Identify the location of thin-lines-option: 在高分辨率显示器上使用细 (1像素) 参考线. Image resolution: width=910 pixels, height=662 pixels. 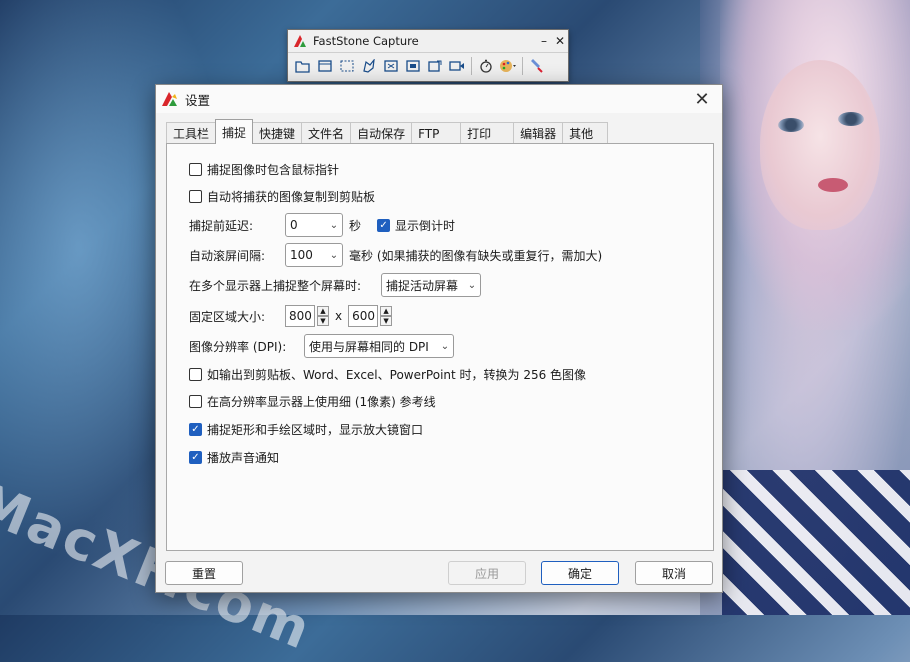
(312, 401).